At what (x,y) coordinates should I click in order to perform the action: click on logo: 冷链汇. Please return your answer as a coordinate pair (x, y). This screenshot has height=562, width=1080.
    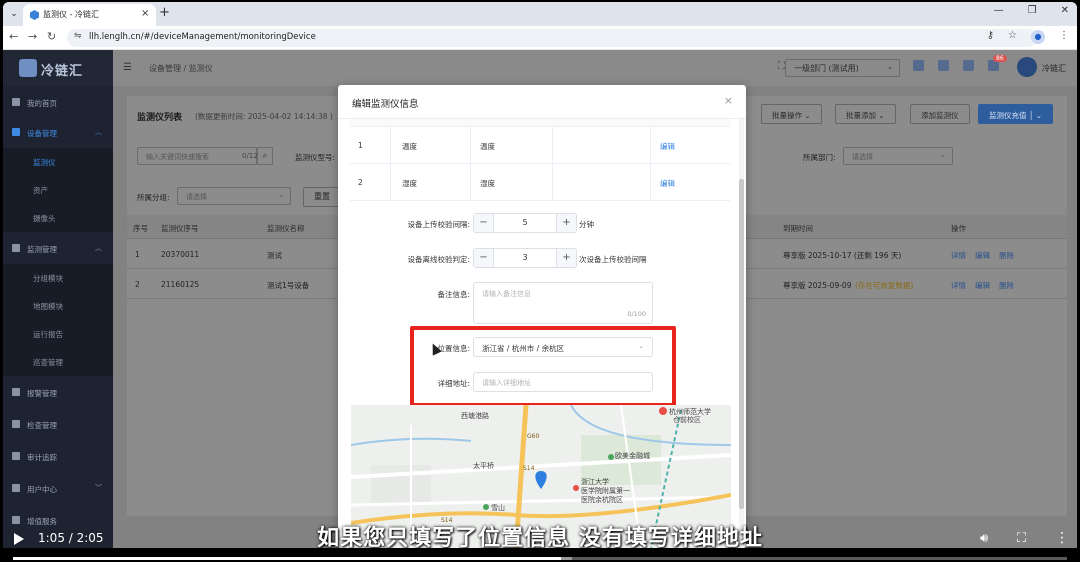
    Looking at the image, I should click on (58, 68).